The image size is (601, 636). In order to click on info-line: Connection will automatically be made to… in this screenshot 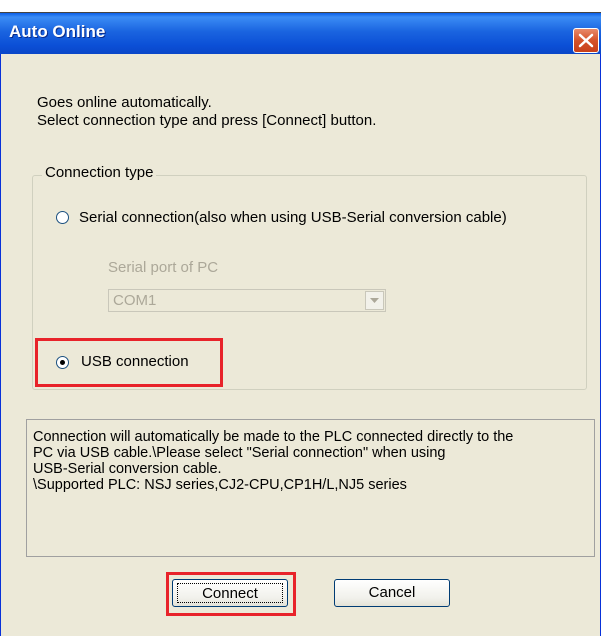, I will do `click(273, 437)`.